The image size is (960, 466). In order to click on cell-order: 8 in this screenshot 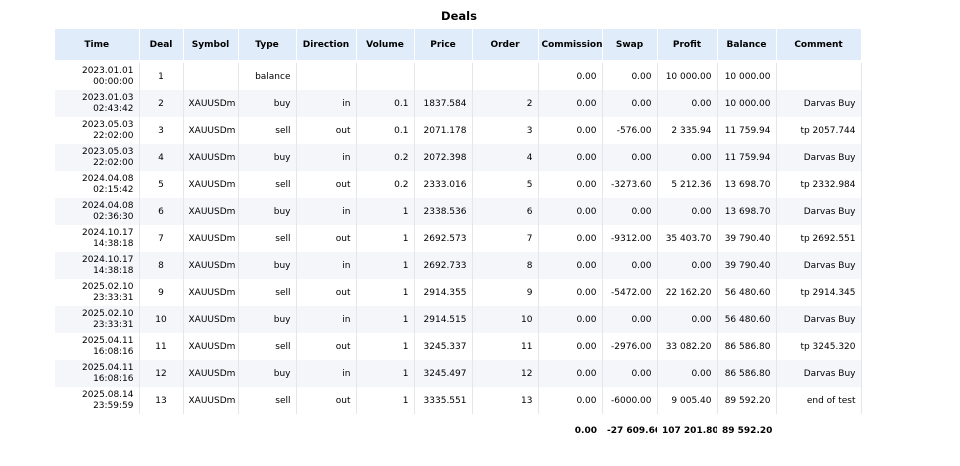, I will do `click(505, 265)`.